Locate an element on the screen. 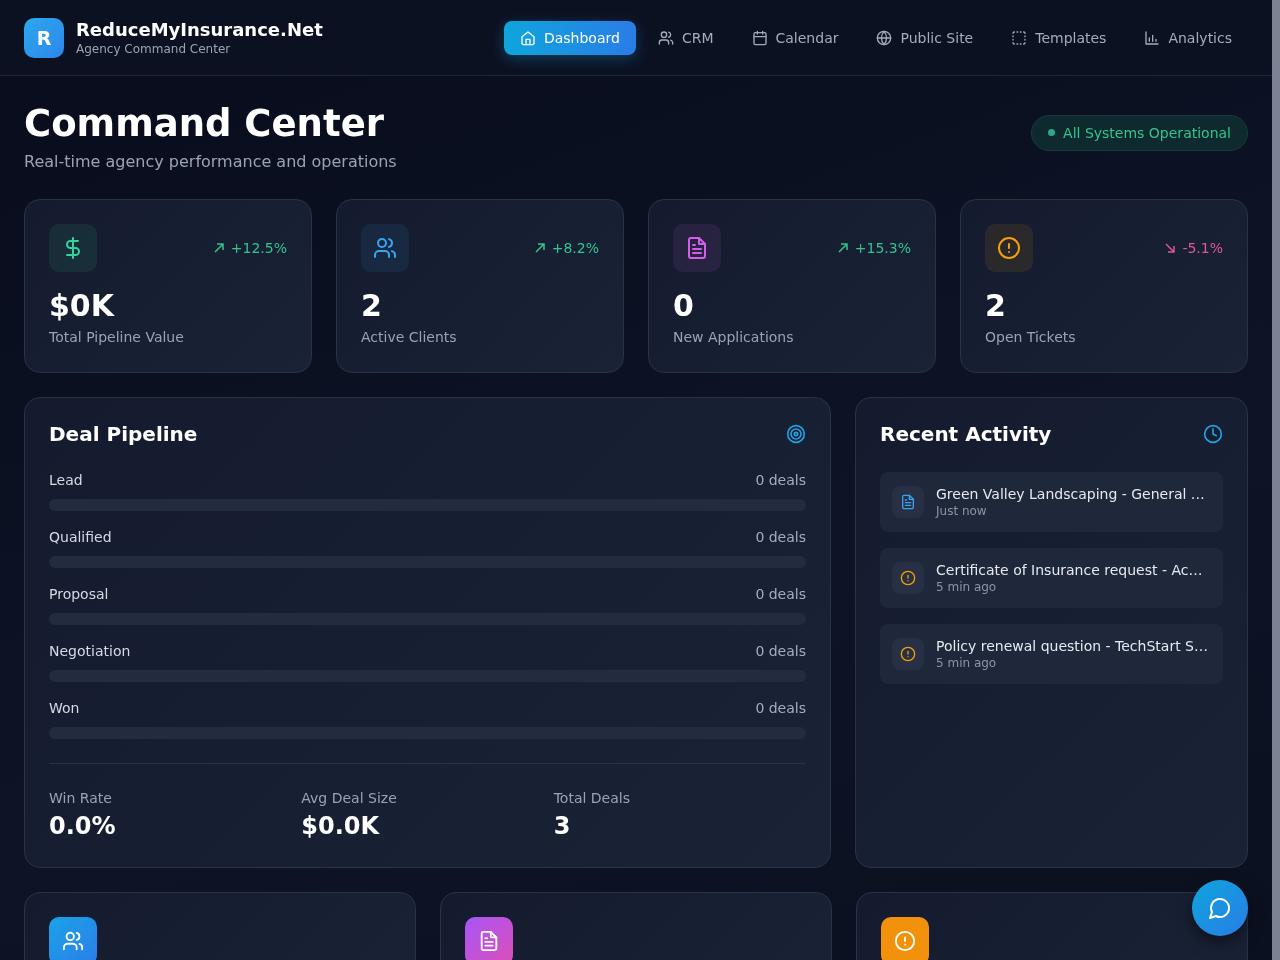 The image size is (1280, 960). metric-label: Avg Deal Size is located at coordinates (349, 798).